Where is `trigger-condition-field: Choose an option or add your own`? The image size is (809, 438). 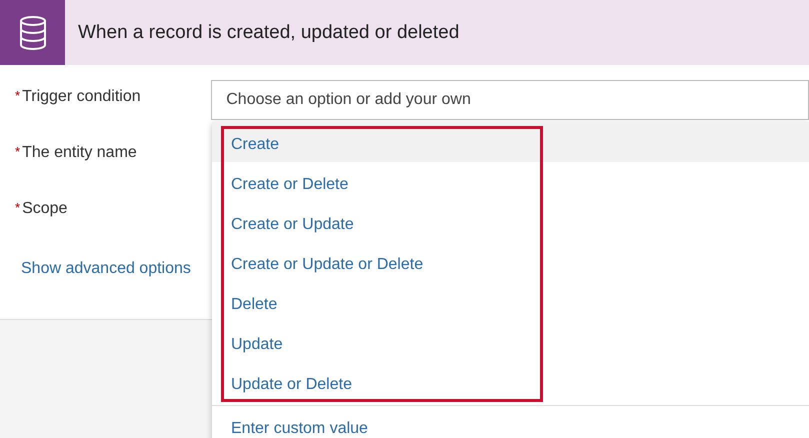 trigger-condition-field: Choose an option or add your own is located at coordinates (510, 100).